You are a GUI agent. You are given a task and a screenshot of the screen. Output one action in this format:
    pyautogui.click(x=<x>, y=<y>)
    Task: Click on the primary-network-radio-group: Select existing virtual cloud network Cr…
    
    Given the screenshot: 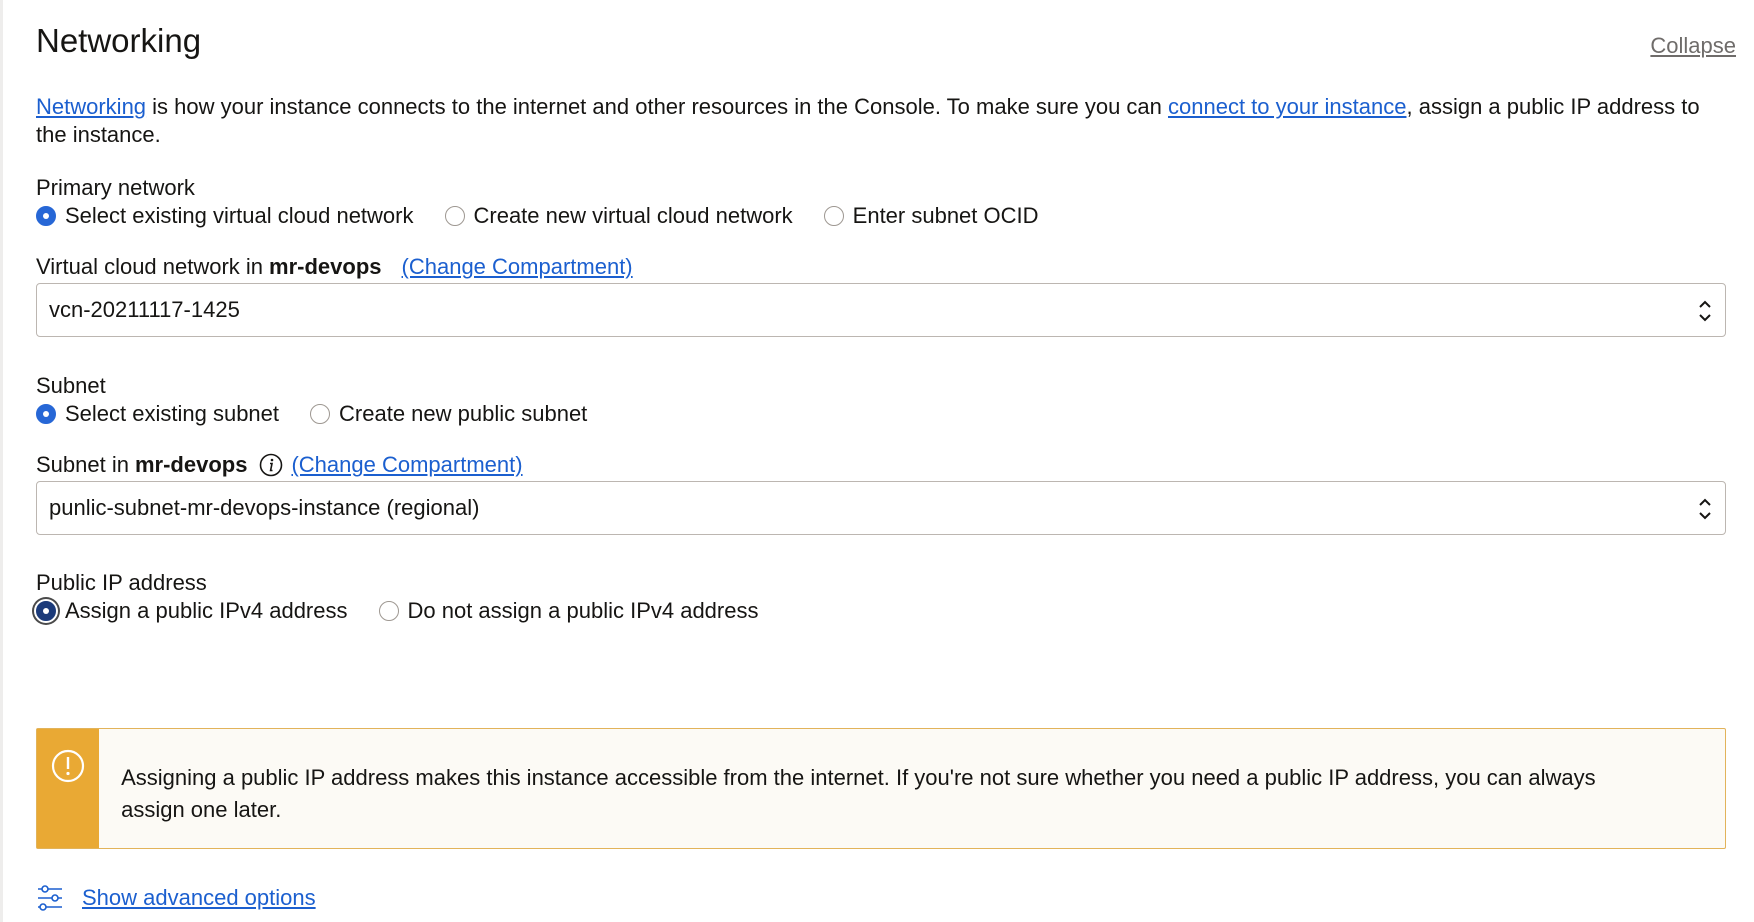 What is the action you would take?
    pyautogui.click(x=553, y=216)
    